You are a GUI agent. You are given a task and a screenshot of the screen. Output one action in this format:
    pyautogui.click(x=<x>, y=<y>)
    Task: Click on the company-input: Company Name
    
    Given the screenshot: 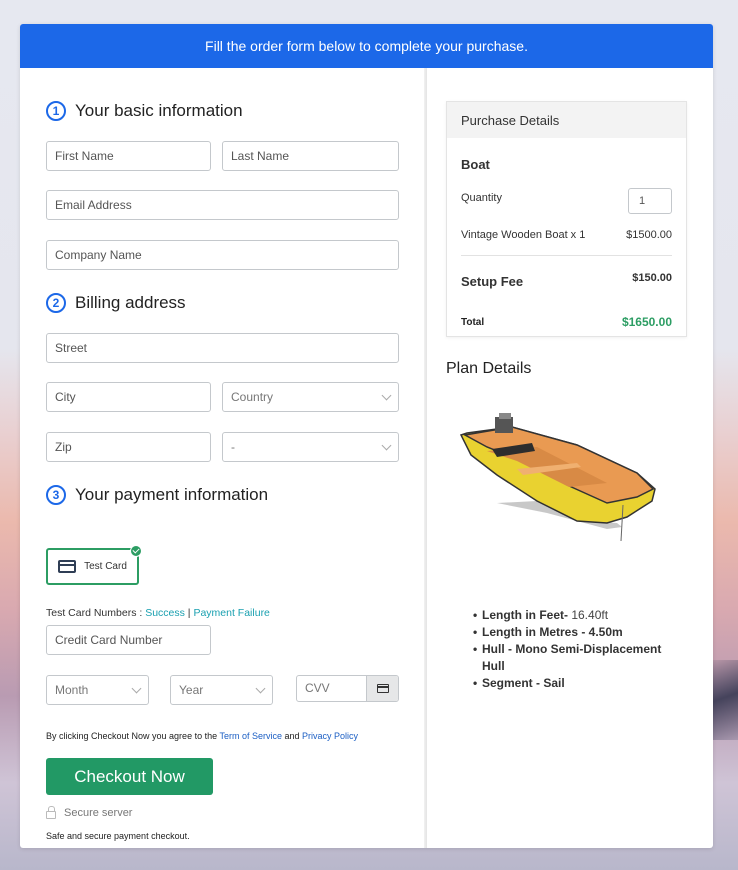 What is the action you would take?
    pyautogui.click(x=222, y=255)
    